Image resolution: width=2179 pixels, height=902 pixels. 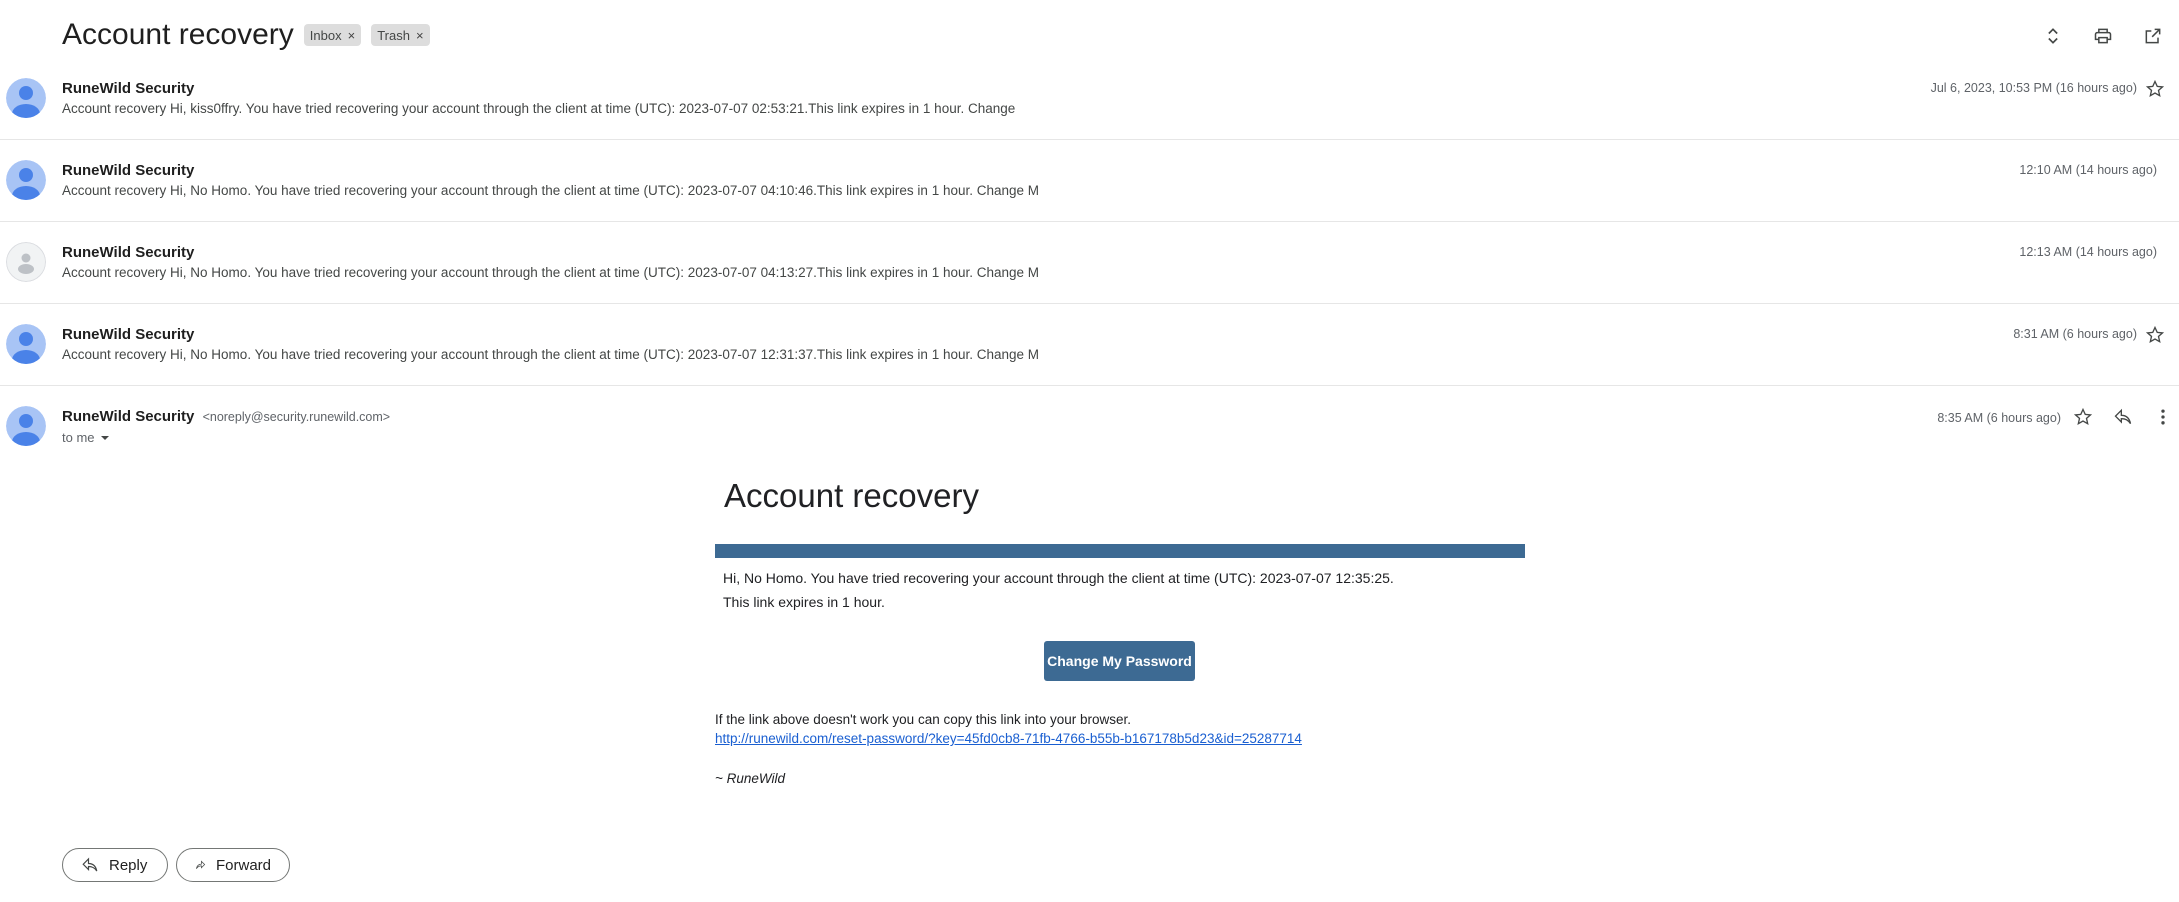 I want to click on forward-button-label: Forward, so click(x=243, y=865).